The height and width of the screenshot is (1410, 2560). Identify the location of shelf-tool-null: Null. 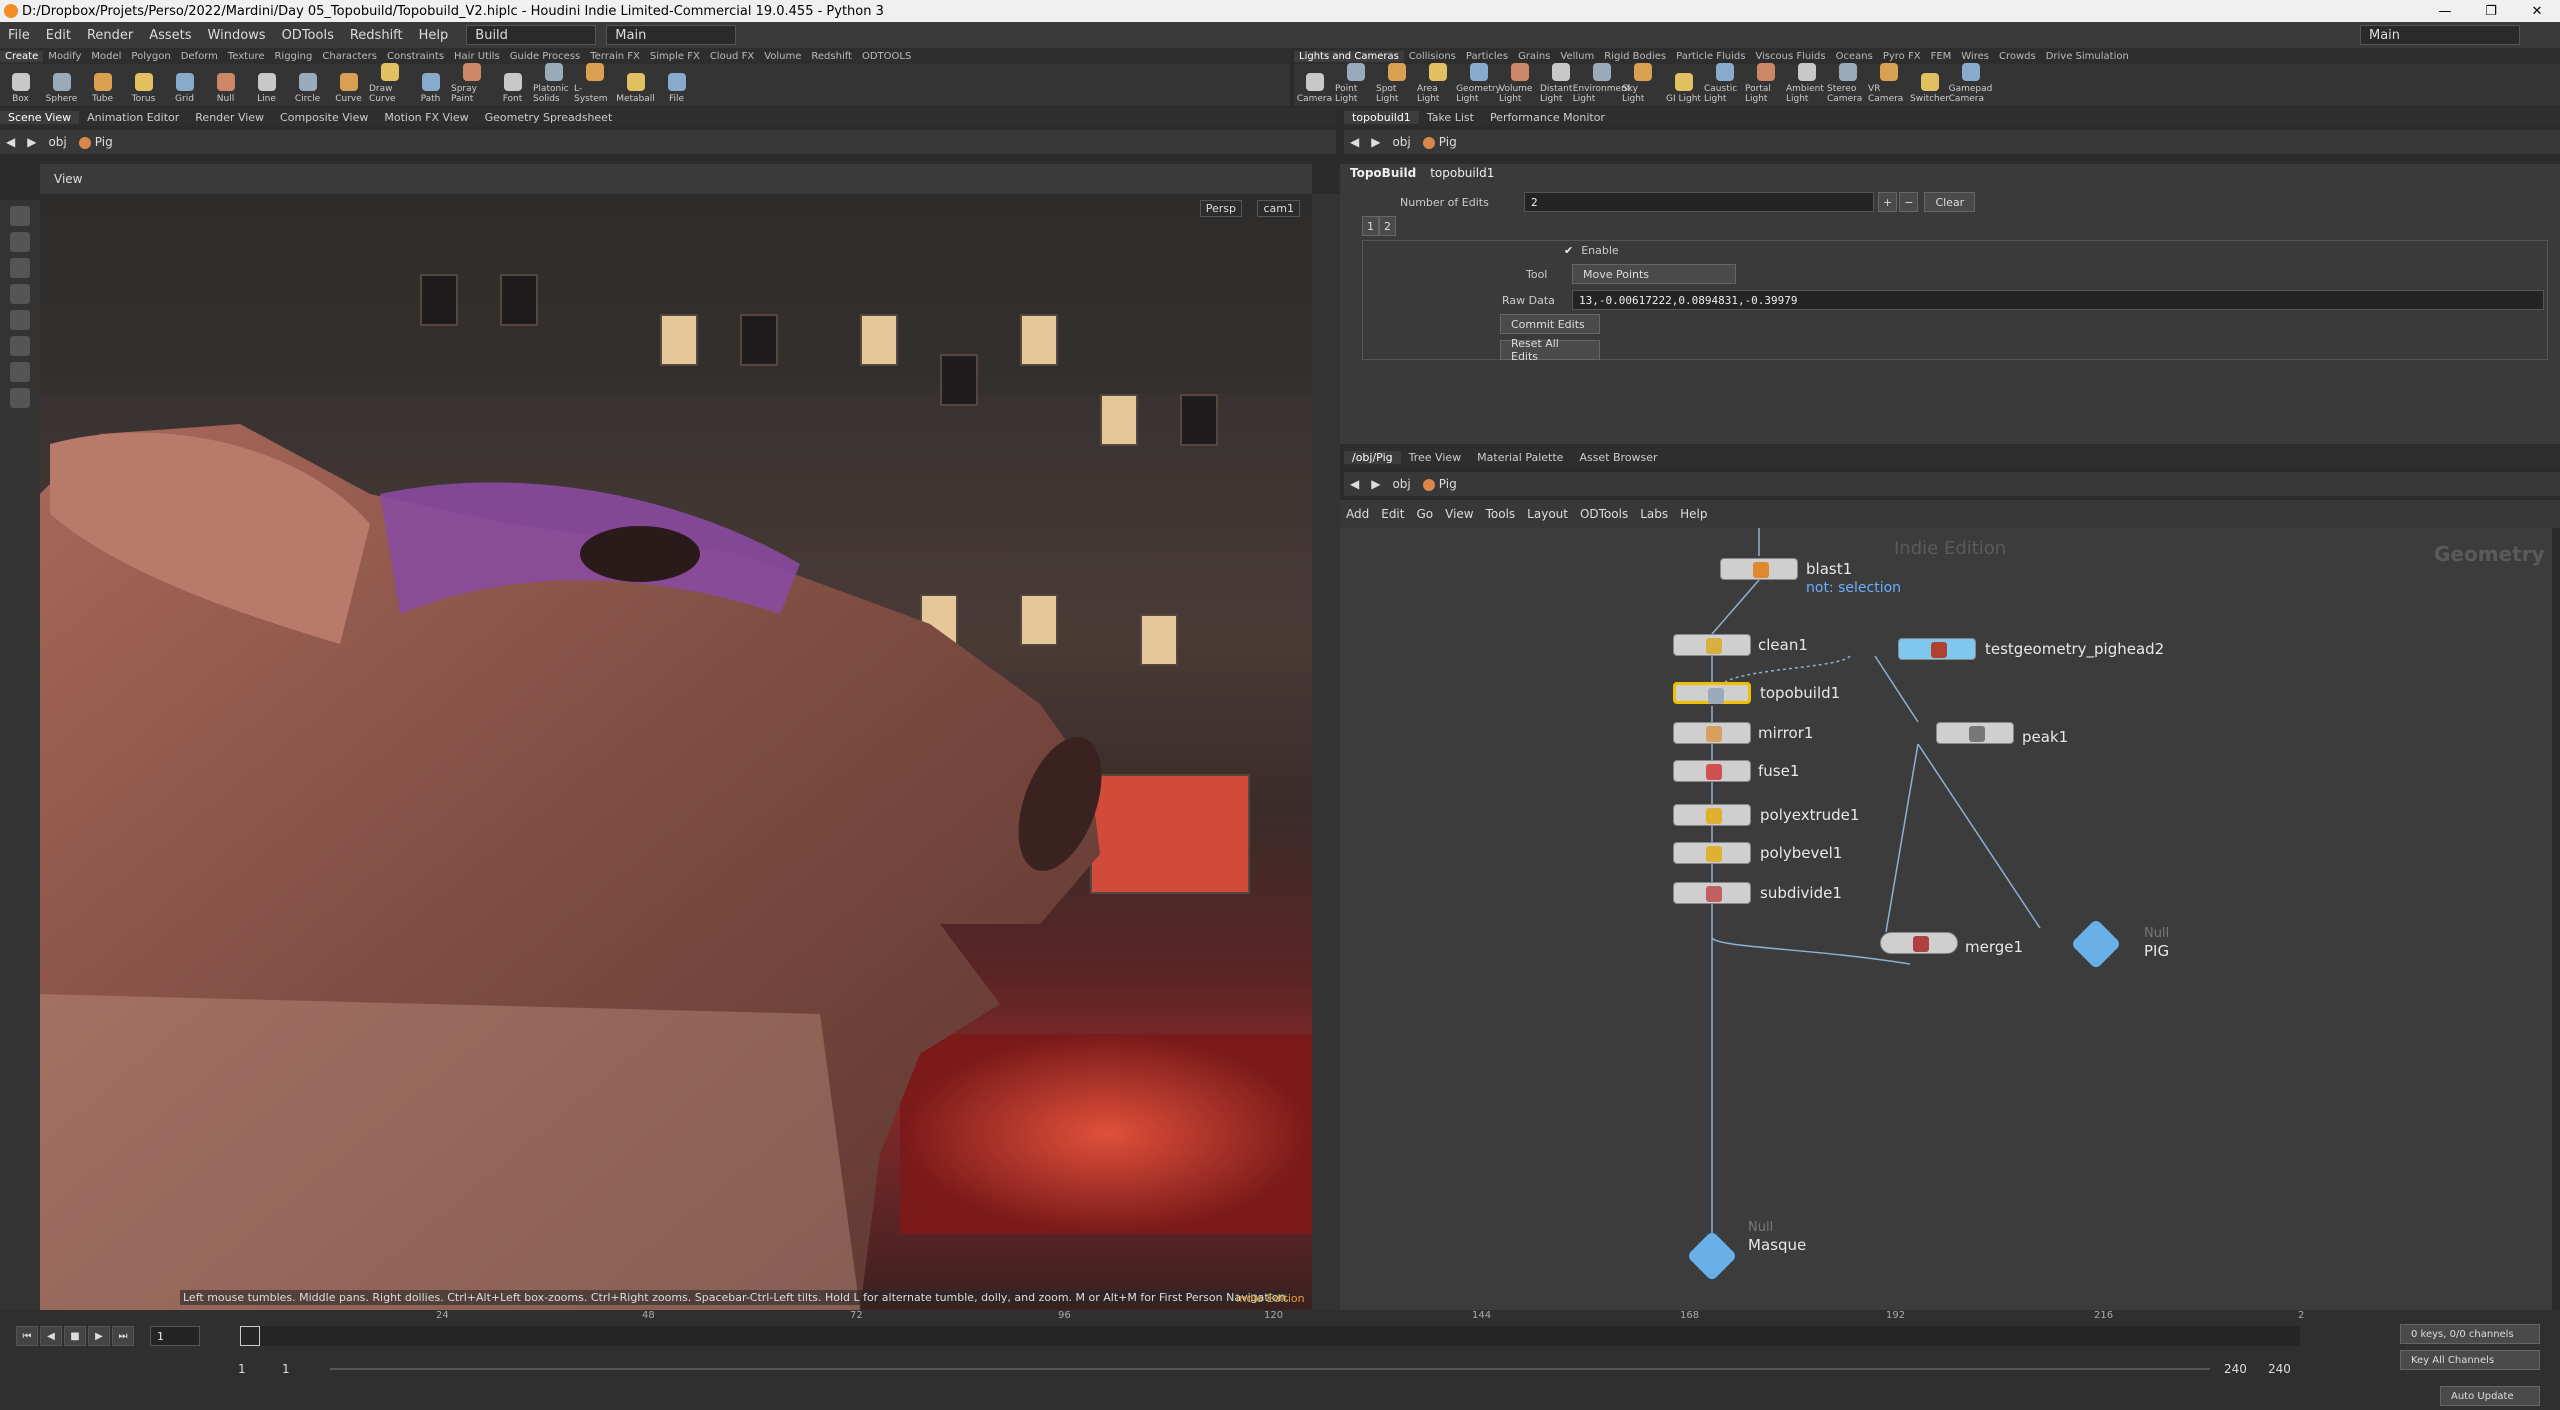
(225, 88).